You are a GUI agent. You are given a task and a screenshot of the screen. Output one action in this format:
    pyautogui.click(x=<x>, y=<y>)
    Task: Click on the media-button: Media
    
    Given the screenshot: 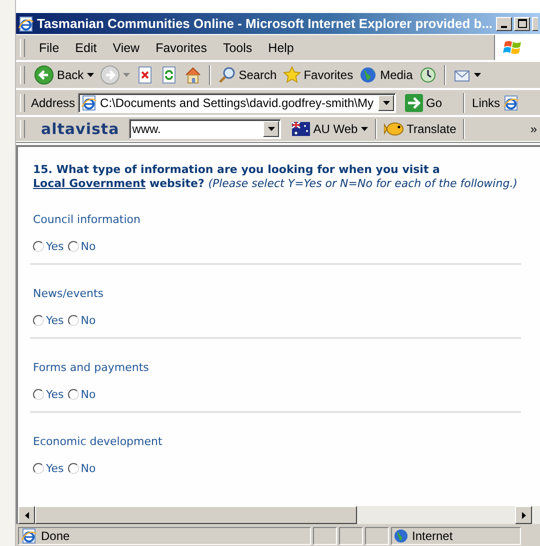 What is the action you would take?
    pyautogui.click(x=386, y=75)
    